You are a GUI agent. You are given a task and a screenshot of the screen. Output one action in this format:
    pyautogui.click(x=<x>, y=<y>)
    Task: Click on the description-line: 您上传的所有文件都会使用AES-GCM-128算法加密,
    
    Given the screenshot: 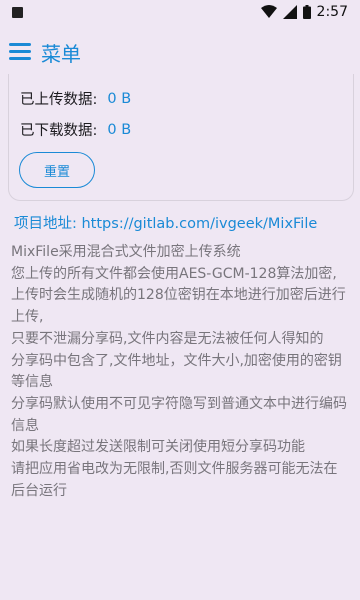 What is the action you would take?
    pyautogui.click(x=174, y=273)
    